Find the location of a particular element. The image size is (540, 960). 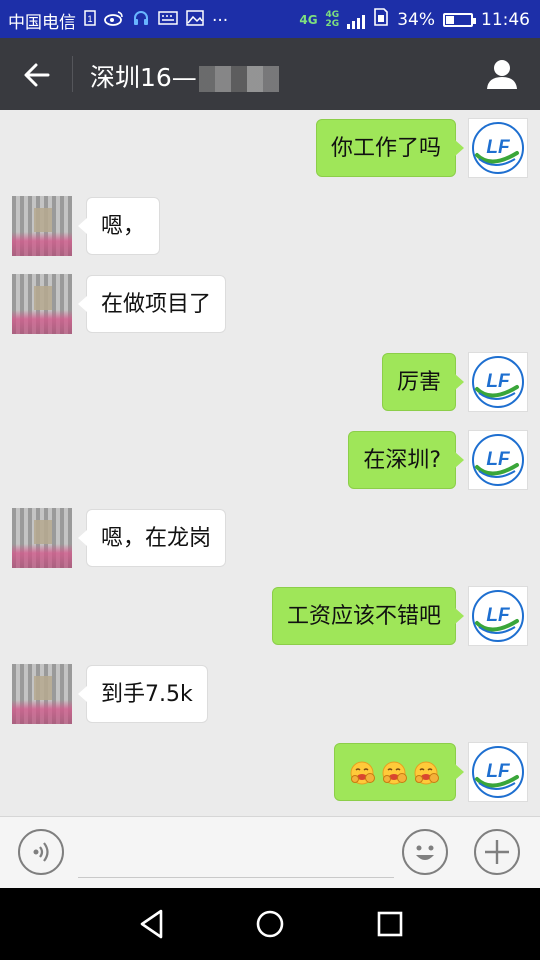

arrow-left-icon is located at coordinates (37, 75).